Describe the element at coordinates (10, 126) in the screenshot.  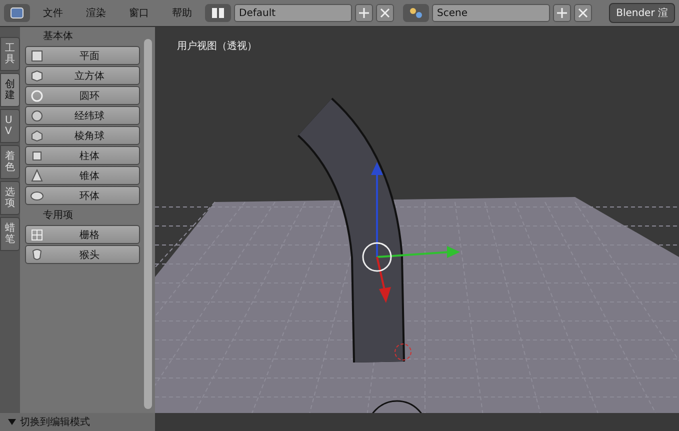
I see `tool-tab: UV` at that location.